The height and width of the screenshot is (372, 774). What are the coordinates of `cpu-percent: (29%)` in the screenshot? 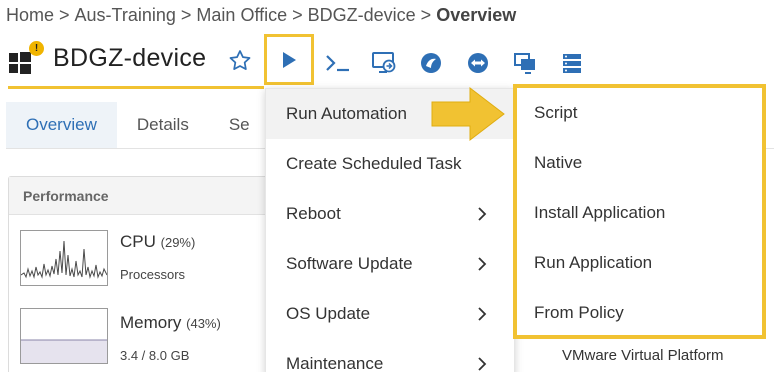 It's located at (178, 242).